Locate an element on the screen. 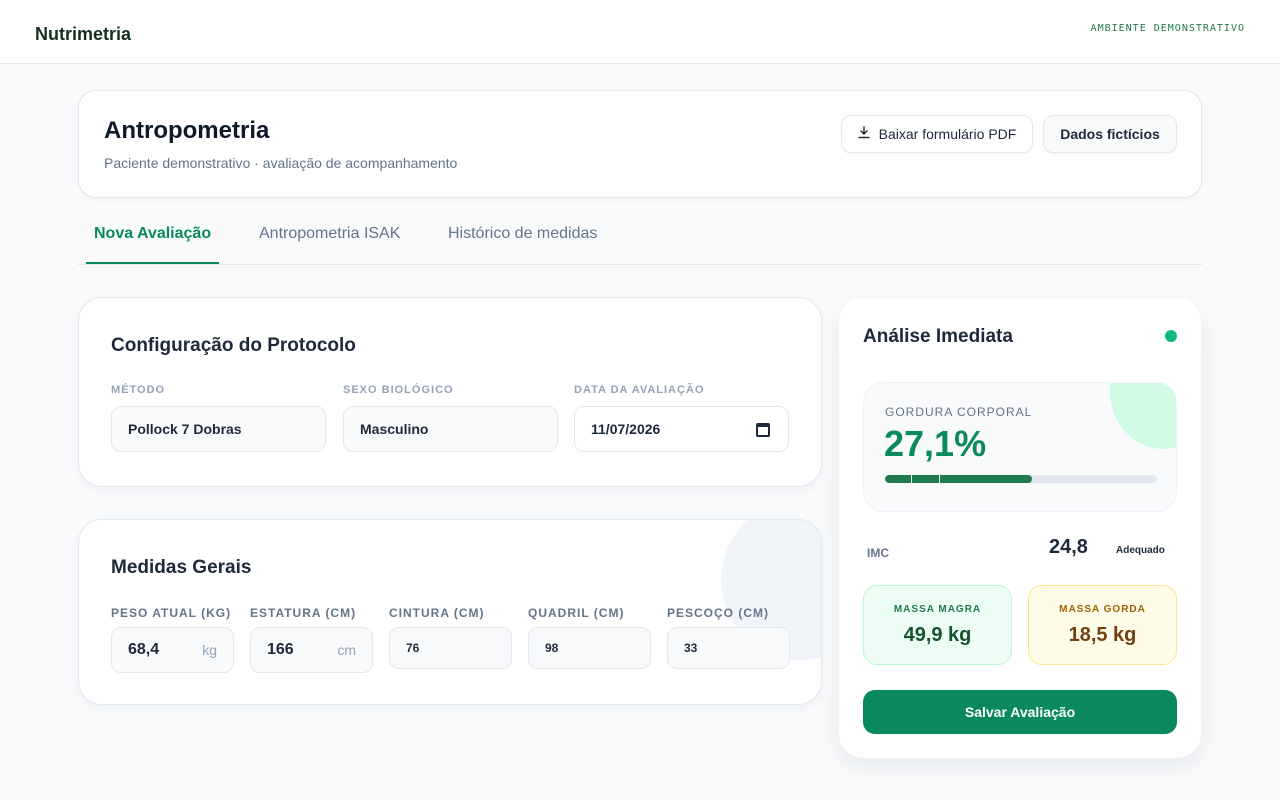  sex-select: Masculino is located at coordinates (450, 429).